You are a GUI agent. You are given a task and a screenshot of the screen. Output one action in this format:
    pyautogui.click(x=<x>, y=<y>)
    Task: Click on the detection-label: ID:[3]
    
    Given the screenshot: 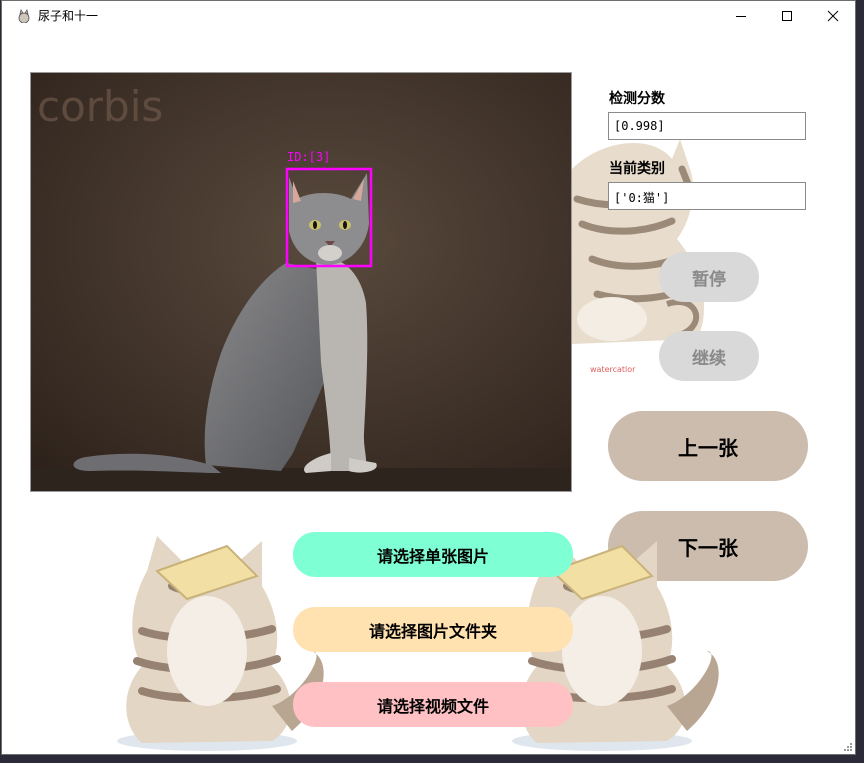 What is the action you would take?
    pyautogui.click(x=308, y=157)
    